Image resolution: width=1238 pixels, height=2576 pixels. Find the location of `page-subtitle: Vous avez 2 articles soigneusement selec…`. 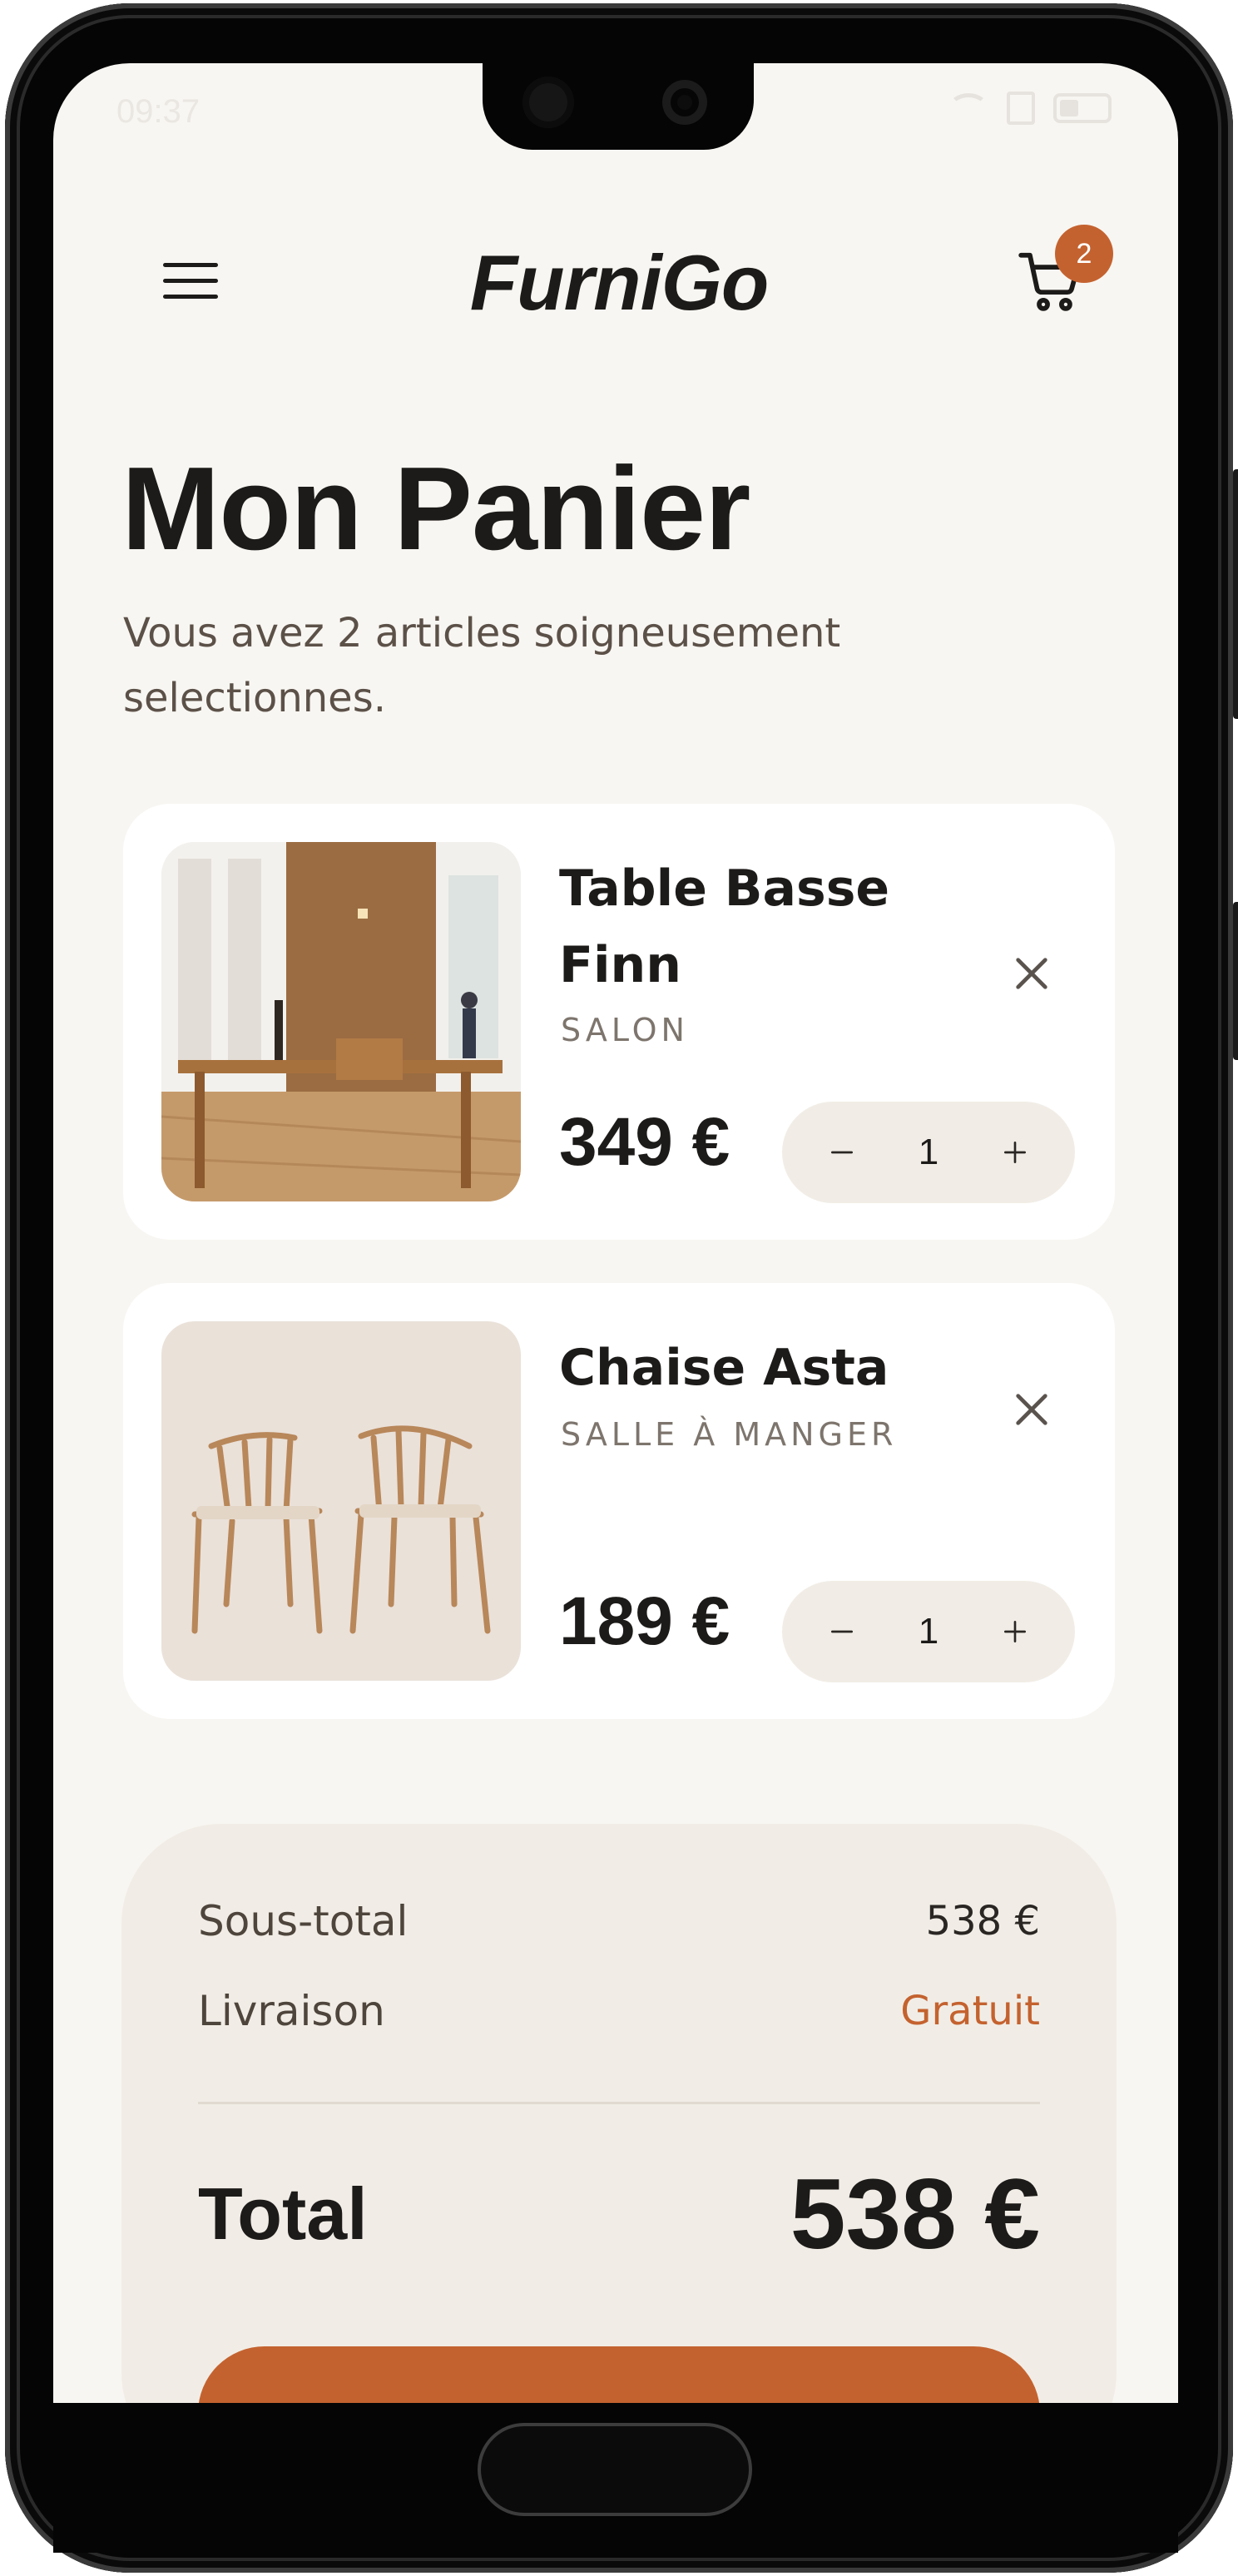

page-subtitle: Vous avez 2 articles soigneusement selec… is located at coordinates (482, 666).